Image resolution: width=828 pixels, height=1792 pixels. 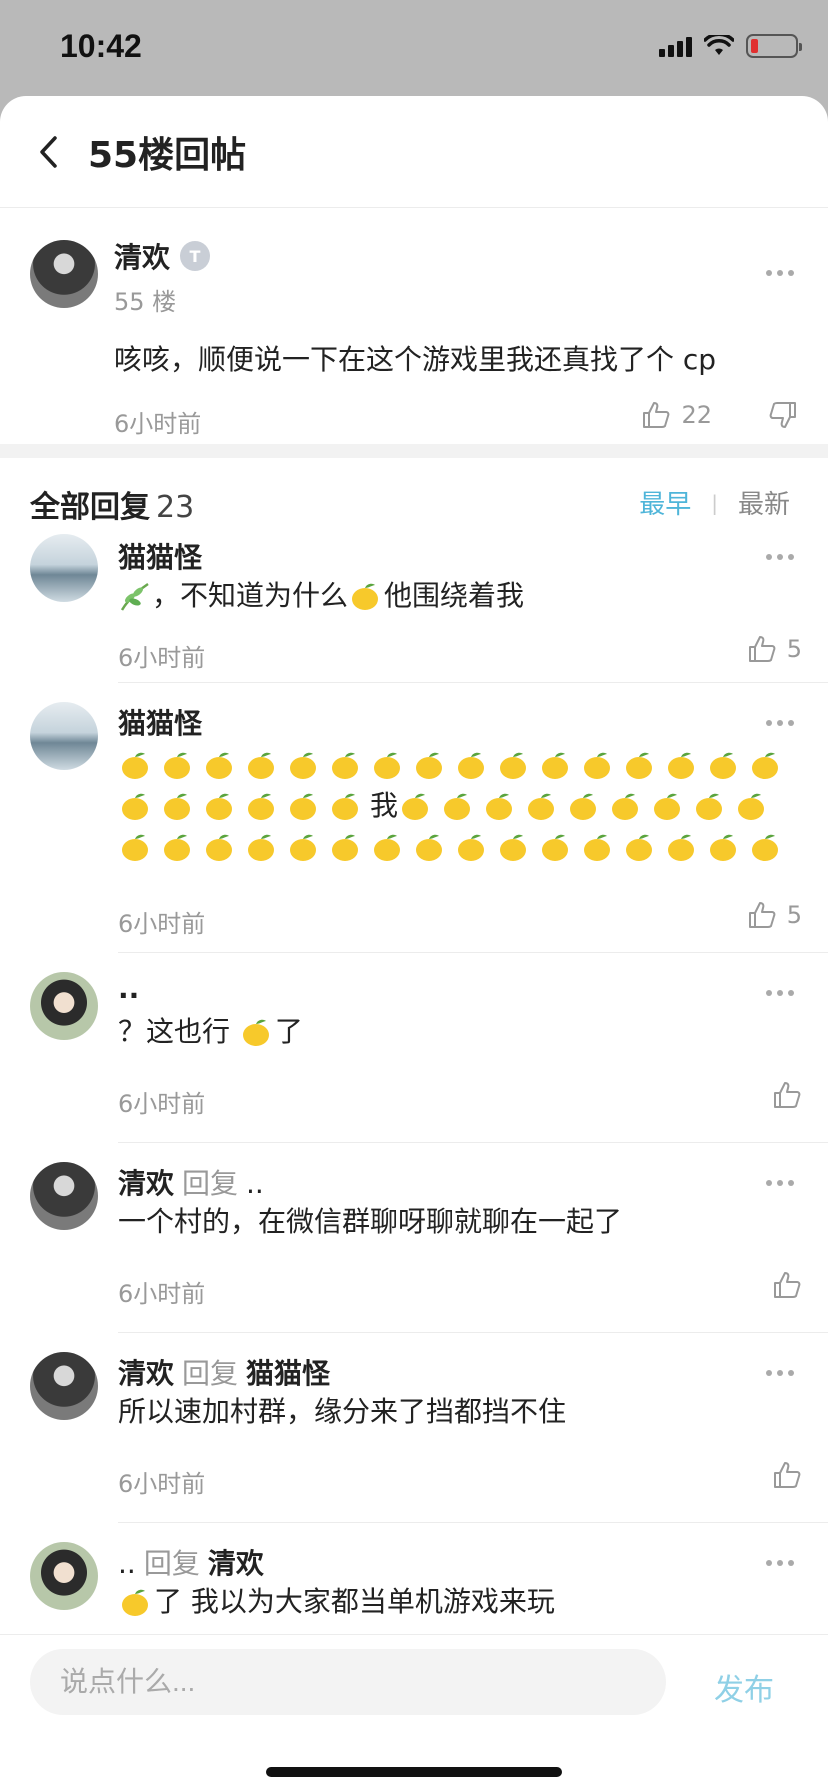 What do you see at coordinates (774, 46) in the screenshot?
I see `battery-icon` at bounding box center [774, 46].